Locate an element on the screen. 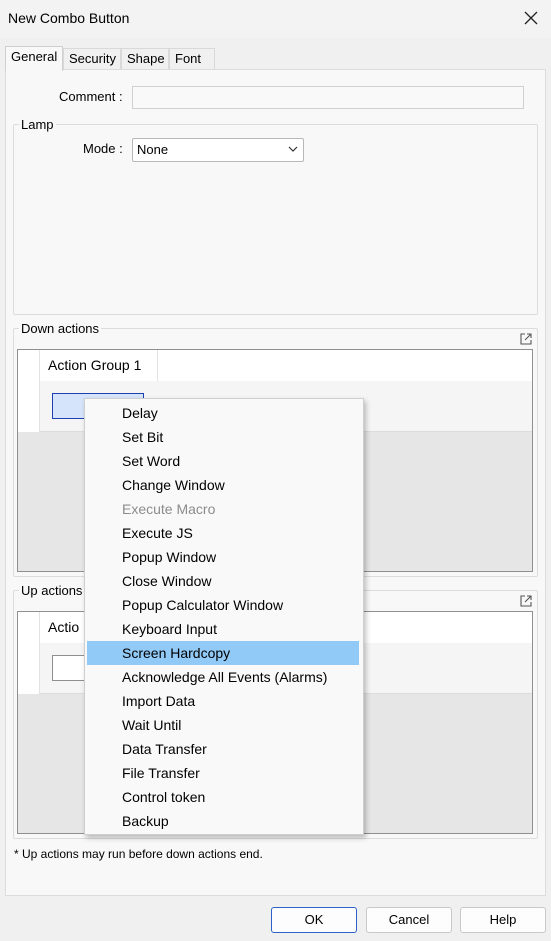 The width and height of the screenshot is (551, 941). menu-item-change-window: Change Window is located at coordinates (223, 485).